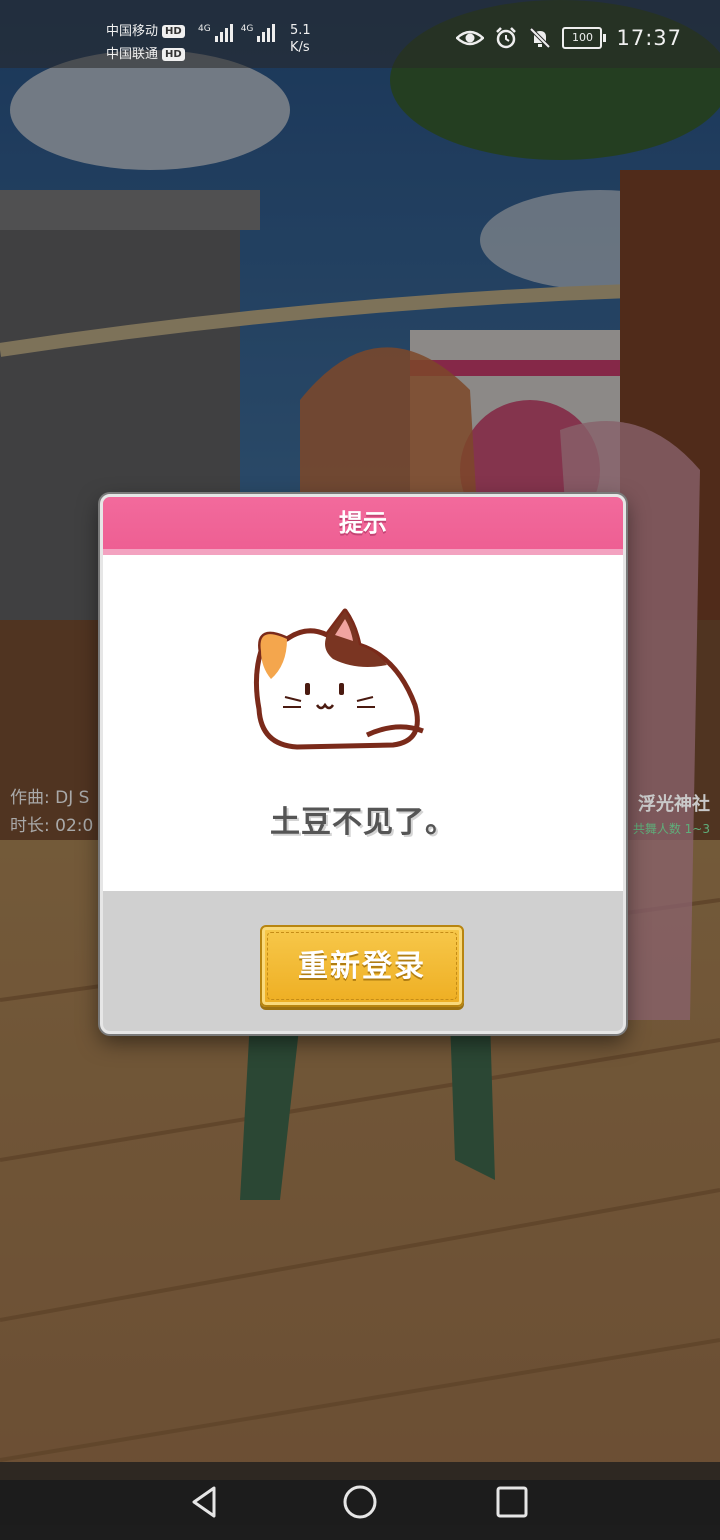 This screenshot has height=1540, width=720. Describe the element at coordinates (649, 38) in the screenshot. I see `clock: 17:37` at that location.